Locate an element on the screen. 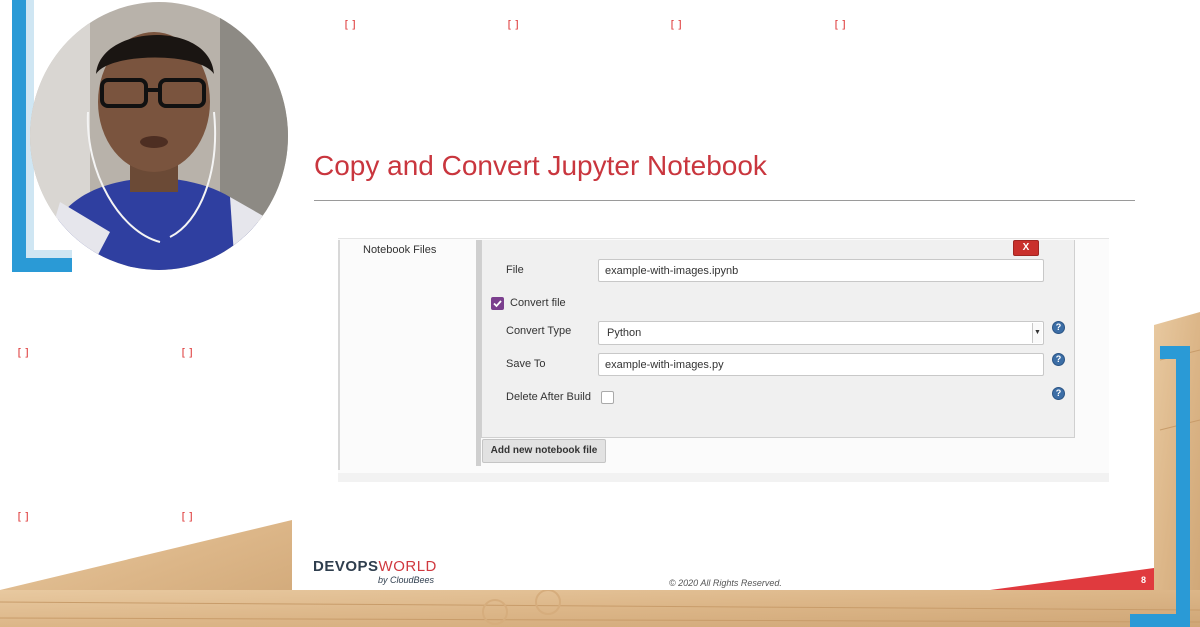 Image resolution: width=1200 pixels, height=627 pixels. right-bracket-decoration is located at coordinates (1160, 486).